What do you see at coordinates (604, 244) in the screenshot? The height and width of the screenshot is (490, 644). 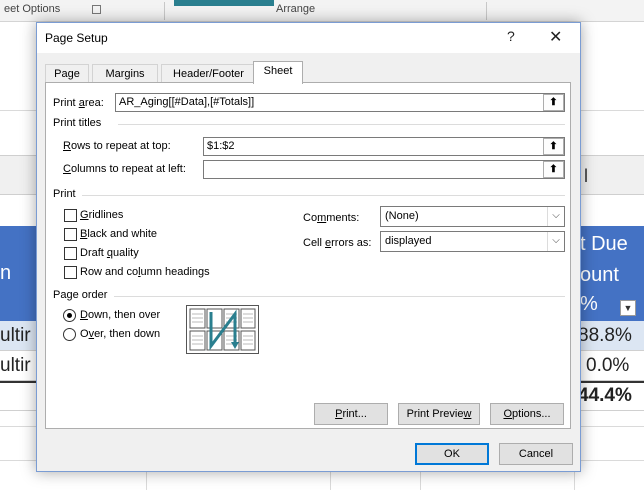 I see `table-header-text: t Due` at bounding box center [604, 244].